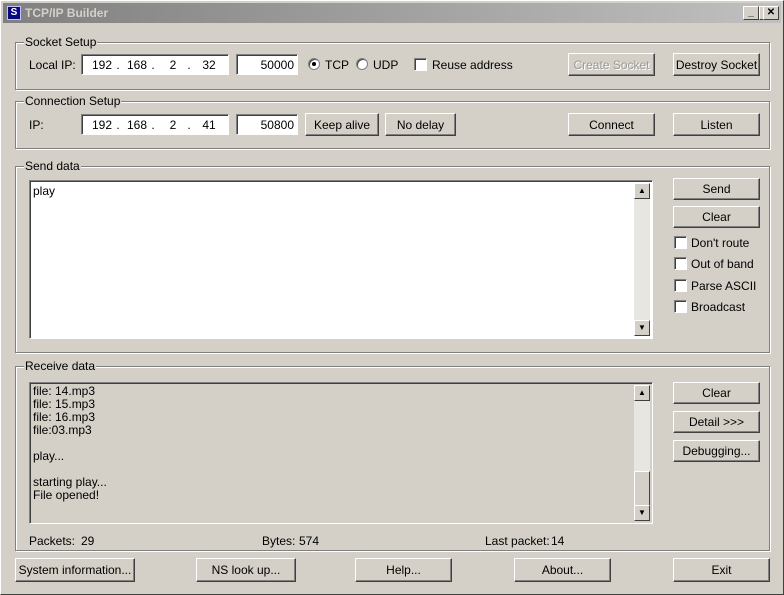  Describe the element at coordinates (680, 285) in the screenshot. I see `parse-ascii-checkbox` at that location.